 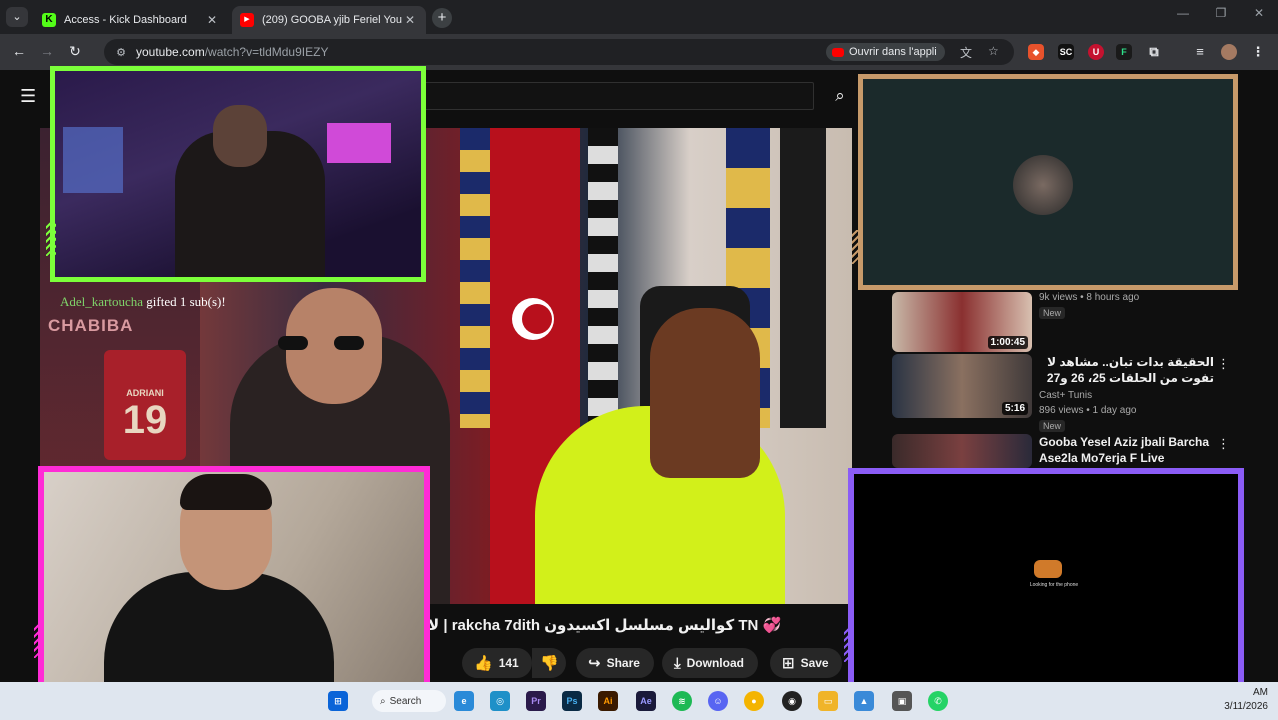 What do you see at coordinates (615, 663) in the screenshot?
I see `share-button: ↪ Share` at bounding box center [615, 663].